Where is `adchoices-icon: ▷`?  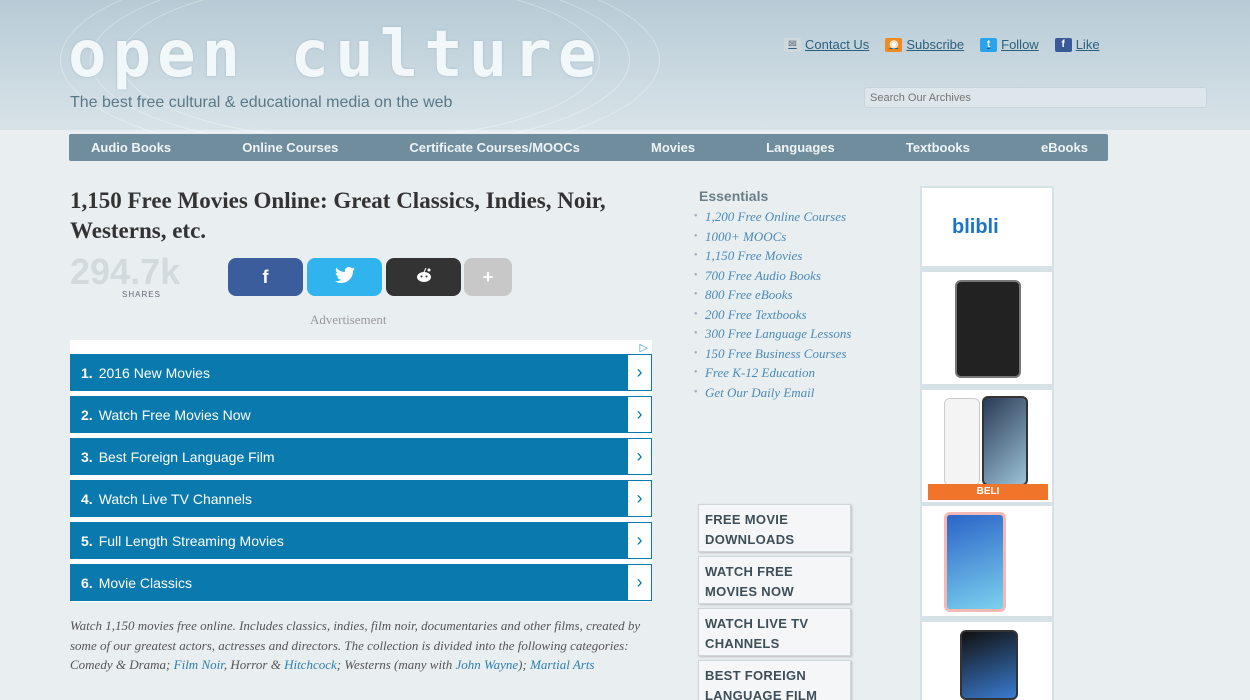 adchoices-icon: ▷ is located at coordinates (644, 347).